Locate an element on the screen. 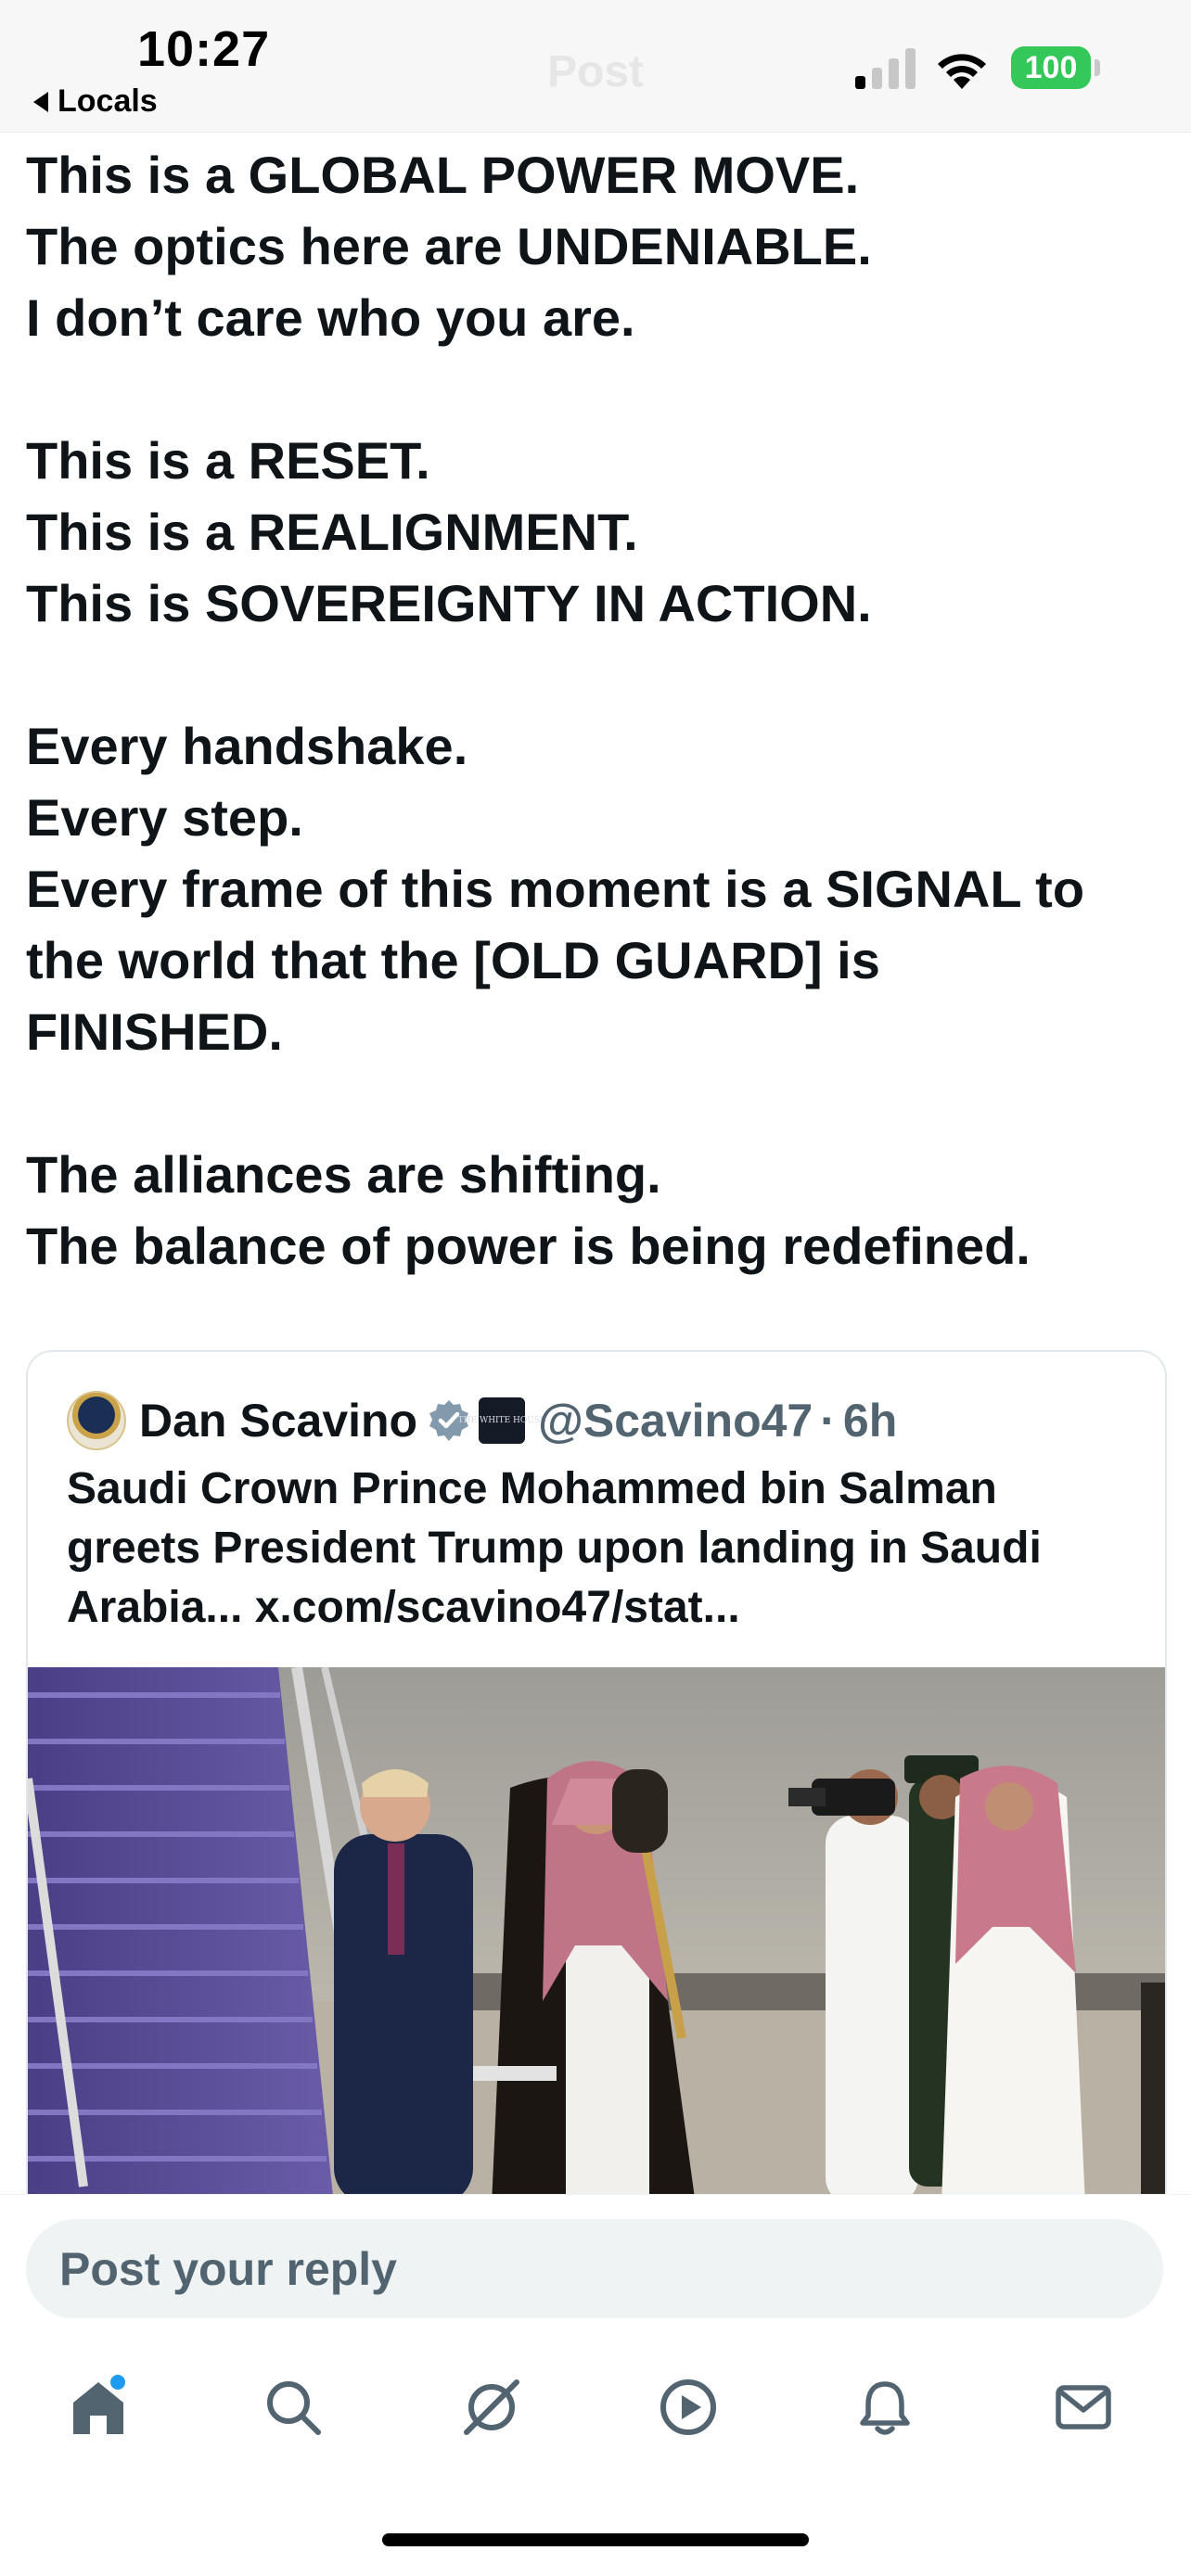 This screenshot has width=1191, height=2576. search-icon is located at coordinates (294, 2408).